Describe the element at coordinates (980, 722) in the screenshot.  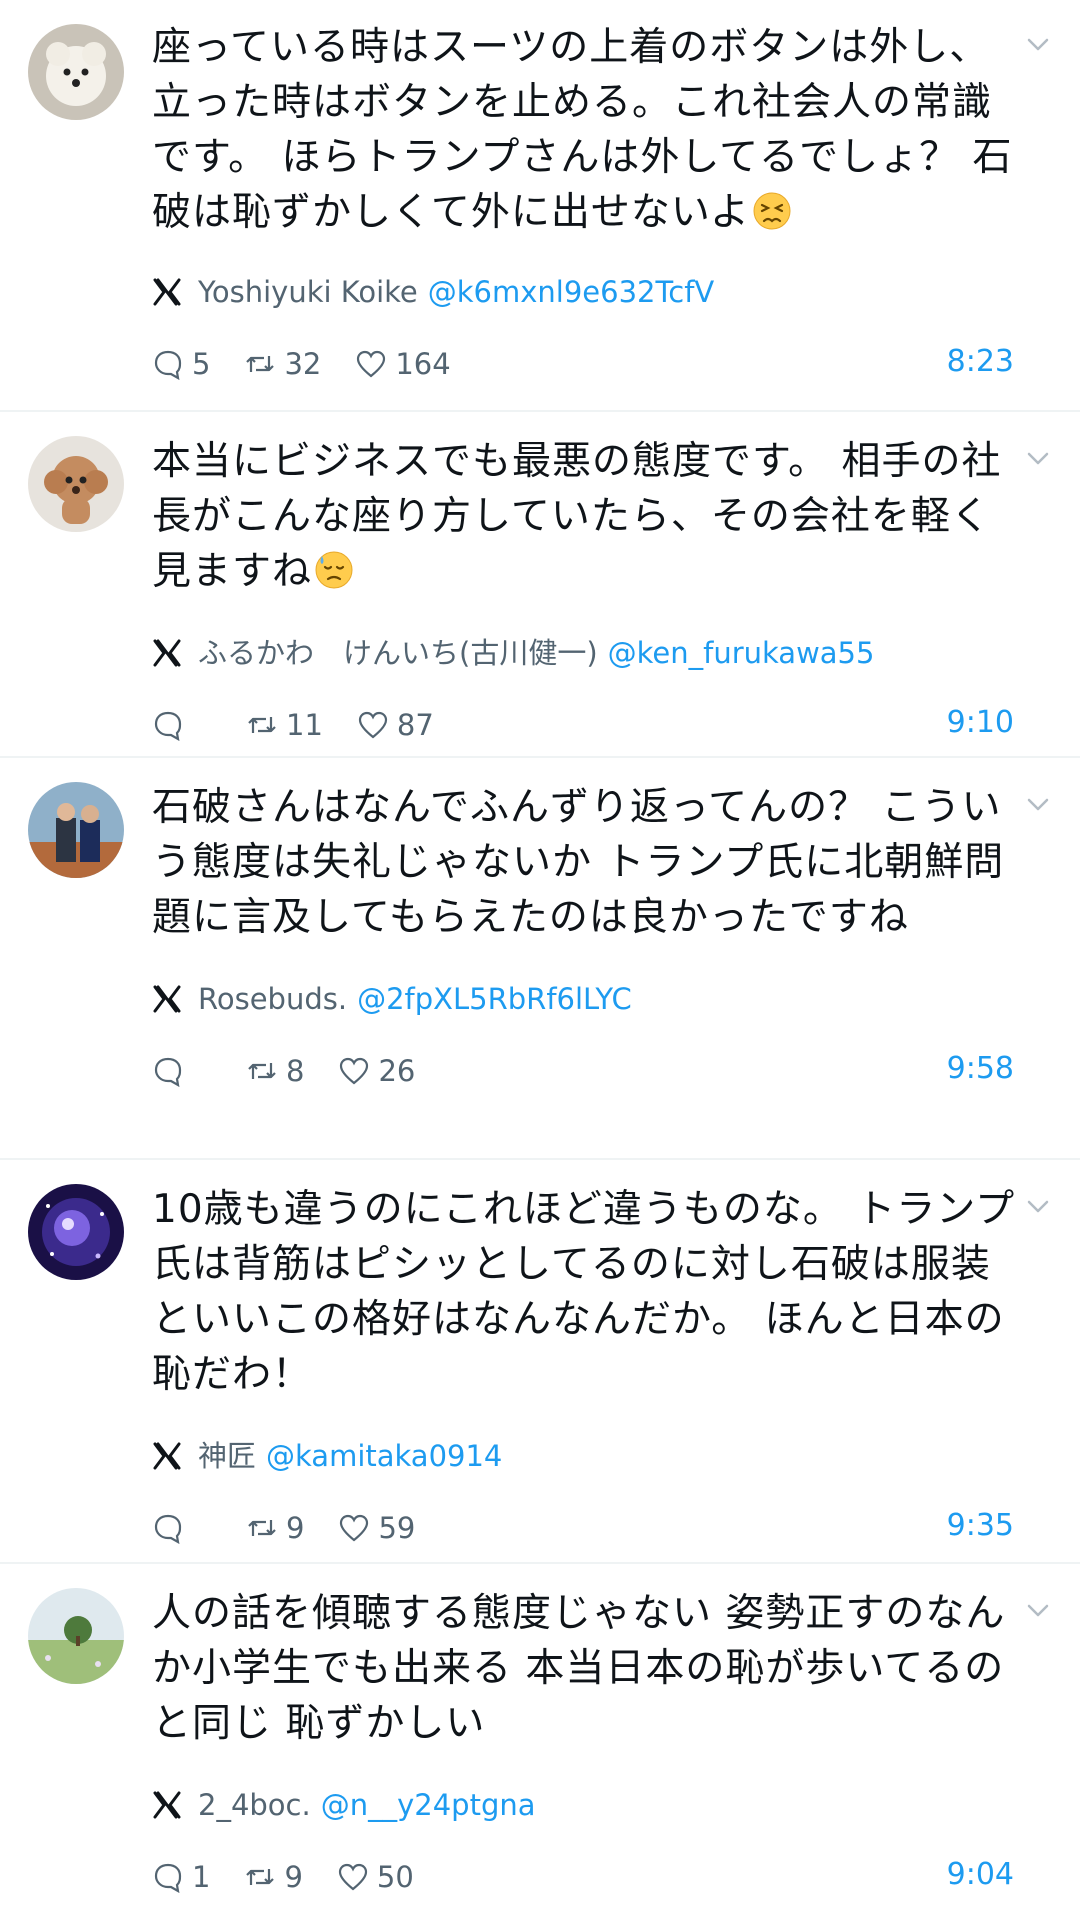
I see `tweet-time: 9:10` at that location.